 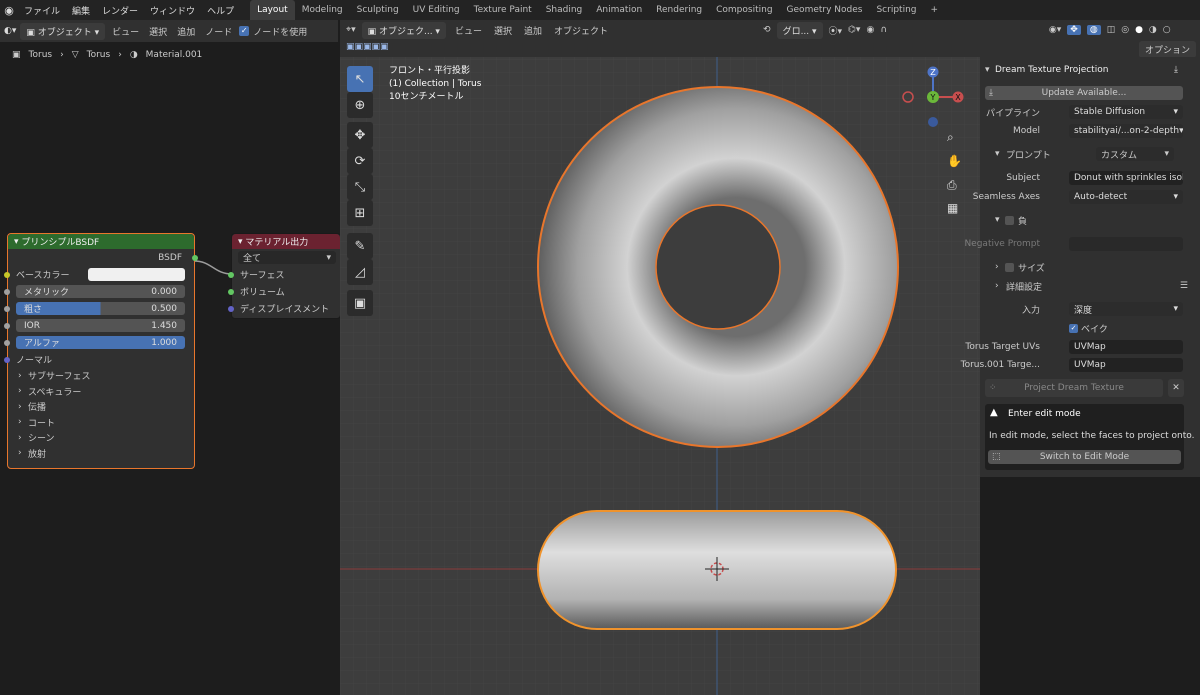 What do you see at coordinates (1167, 49) in the screenshot?
I see `options-button: オプション` at bounding box center [1167, 49].